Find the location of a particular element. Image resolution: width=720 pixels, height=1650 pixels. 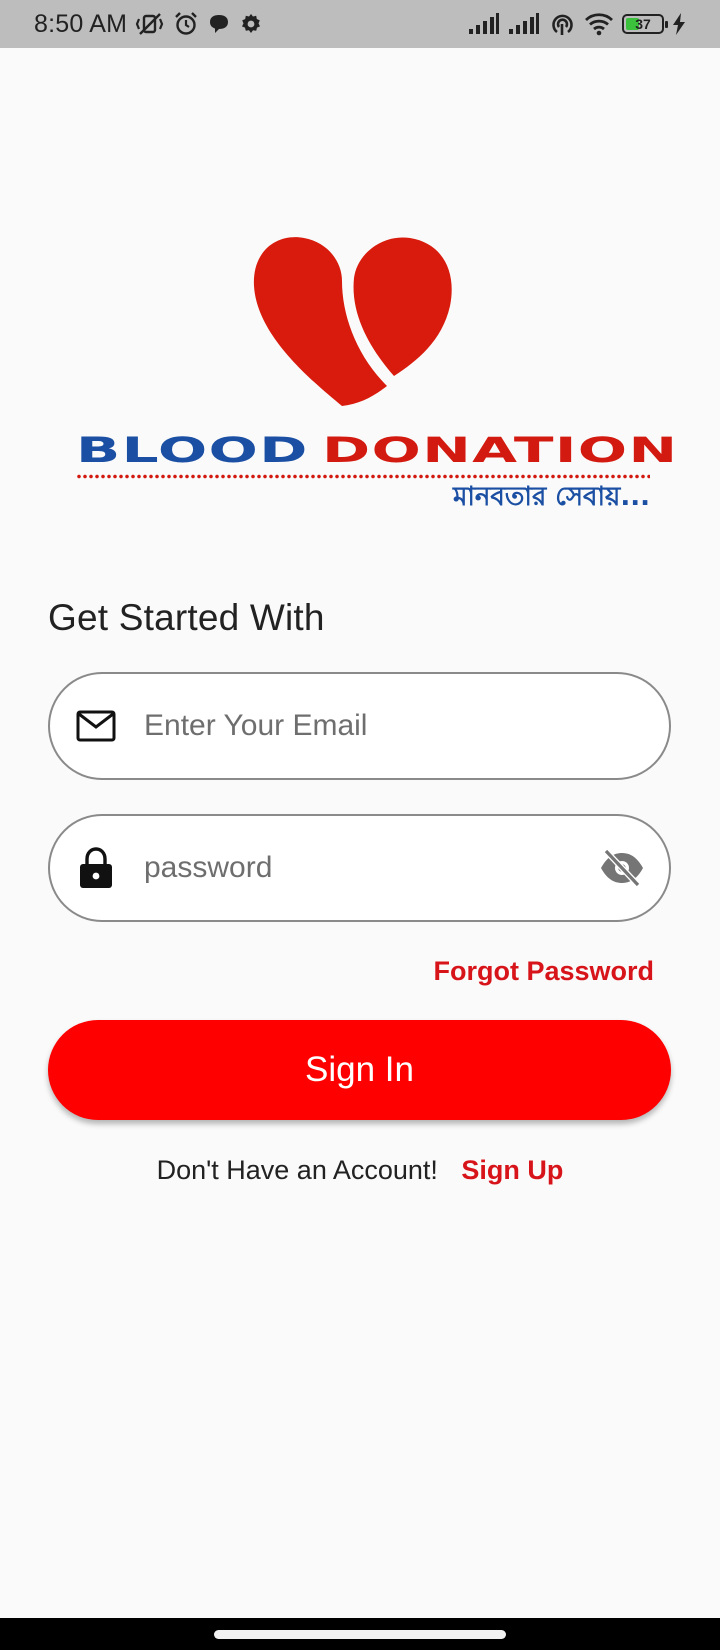

heart-icon is located at coordinates (352, 321).